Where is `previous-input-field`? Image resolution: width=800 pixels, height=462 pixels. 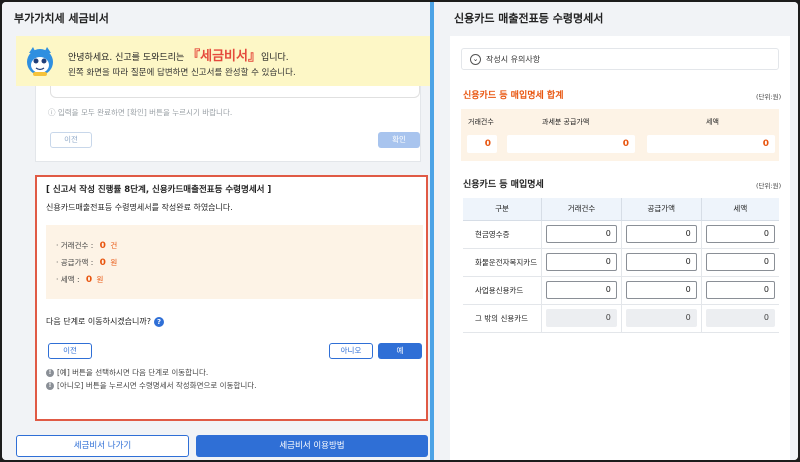 previous-input-field is located at coordinates (235, 92).